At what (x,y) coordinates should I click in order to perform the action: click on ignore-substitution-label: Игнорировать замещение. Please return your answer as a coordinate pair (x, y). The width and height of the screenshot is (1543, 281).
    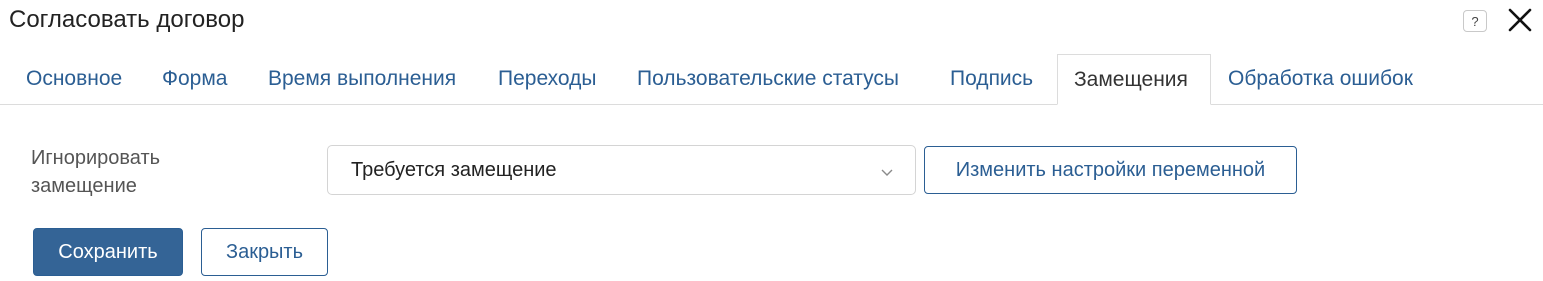
    Looking at the image, I should click on (96, 172).